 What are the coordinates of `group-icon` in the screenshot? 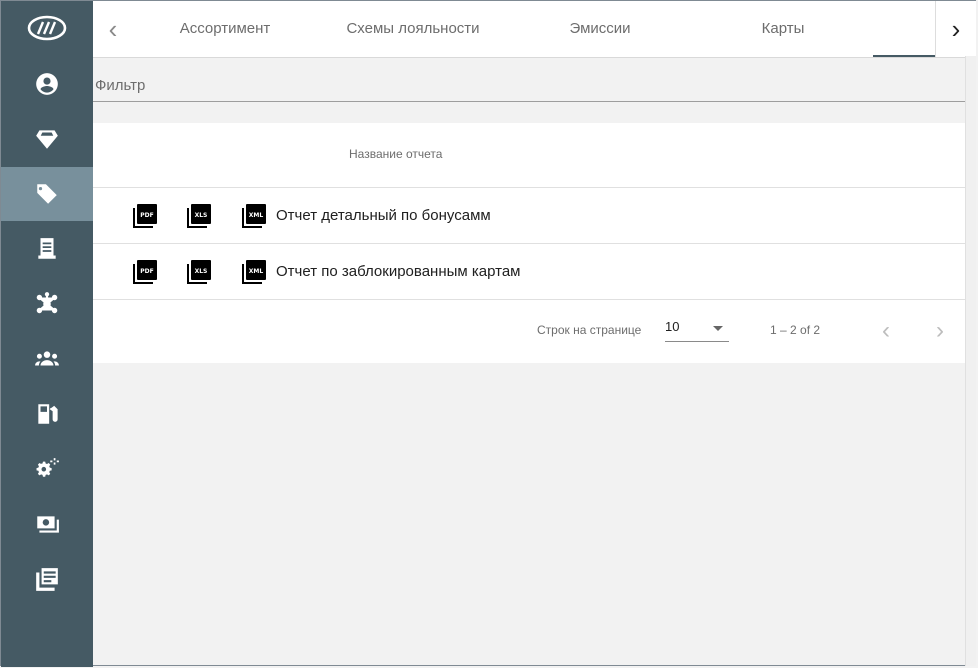 It's located at (47, 358).